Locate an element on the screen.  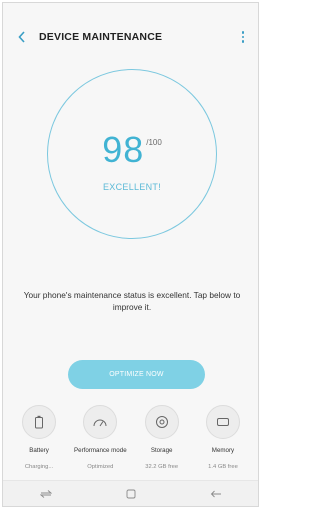
tile-performance-mode: Performance mode Optimized is located at coordinates (100, 437).